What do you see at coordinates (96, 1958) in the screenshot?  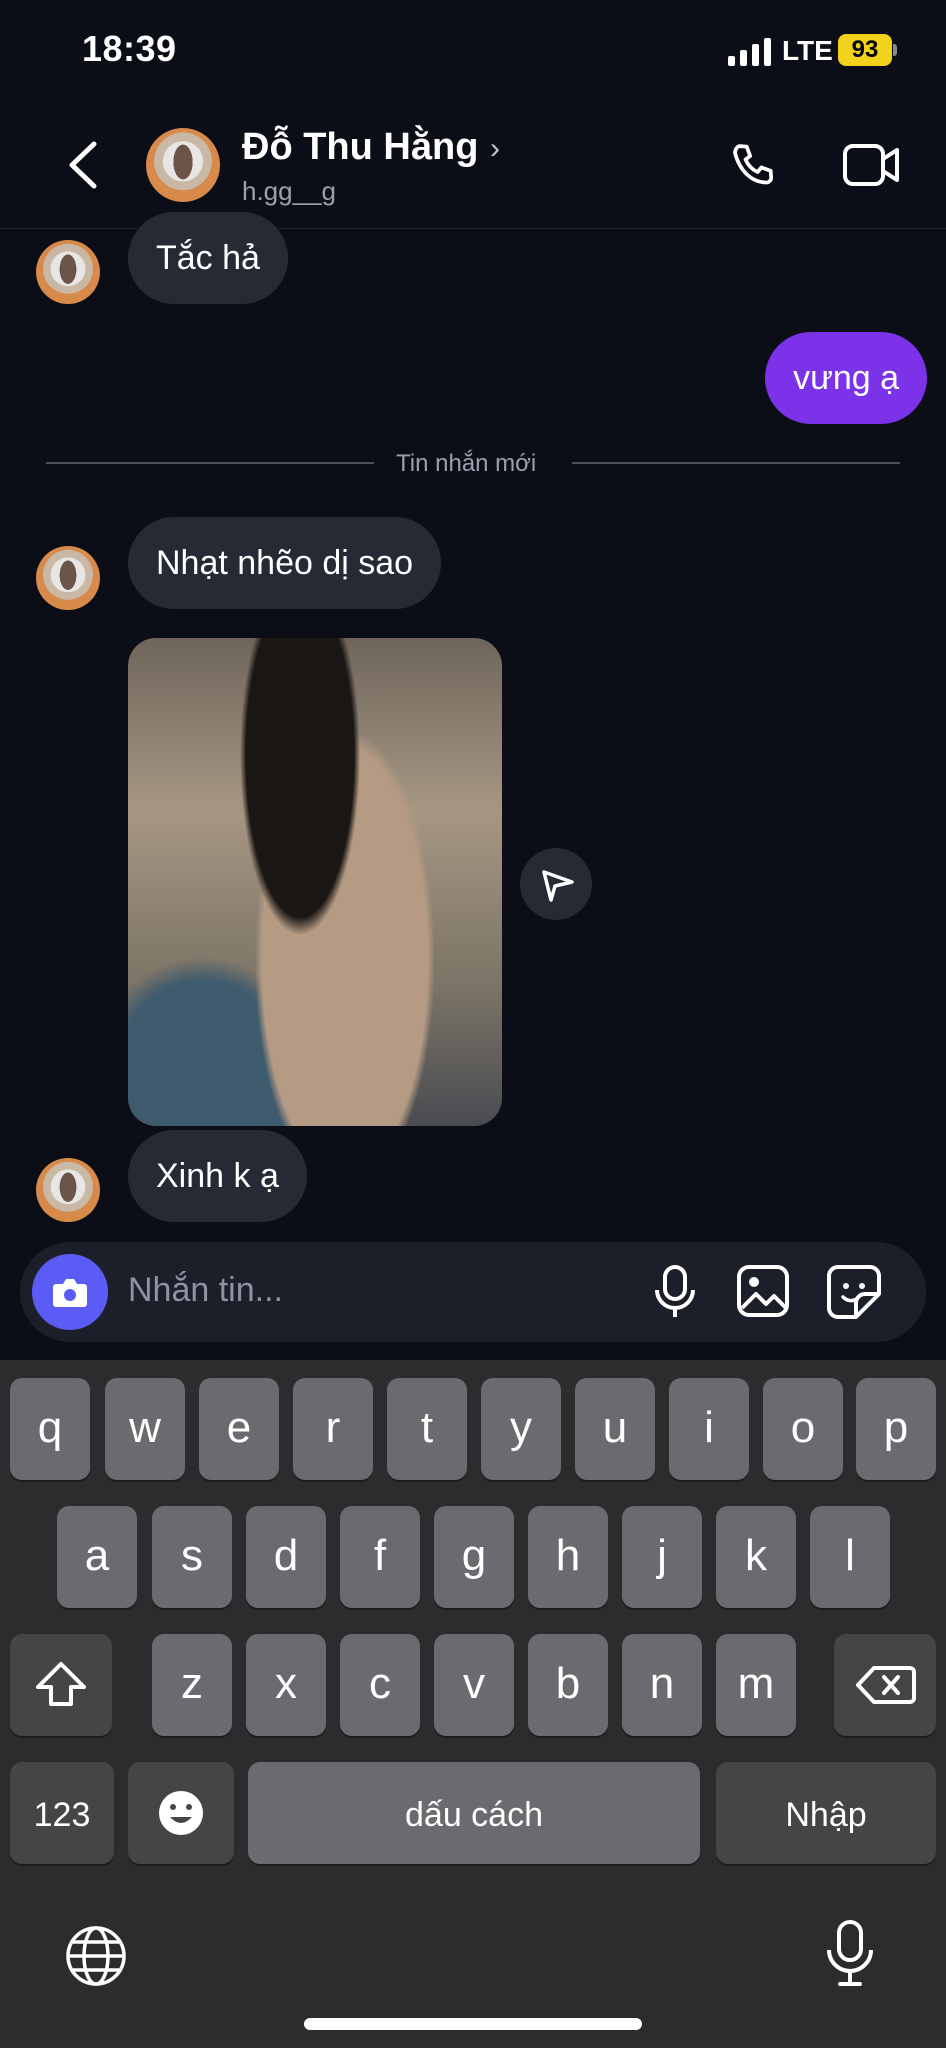 I see `globe-icon` at bounding box center [96, 1958].